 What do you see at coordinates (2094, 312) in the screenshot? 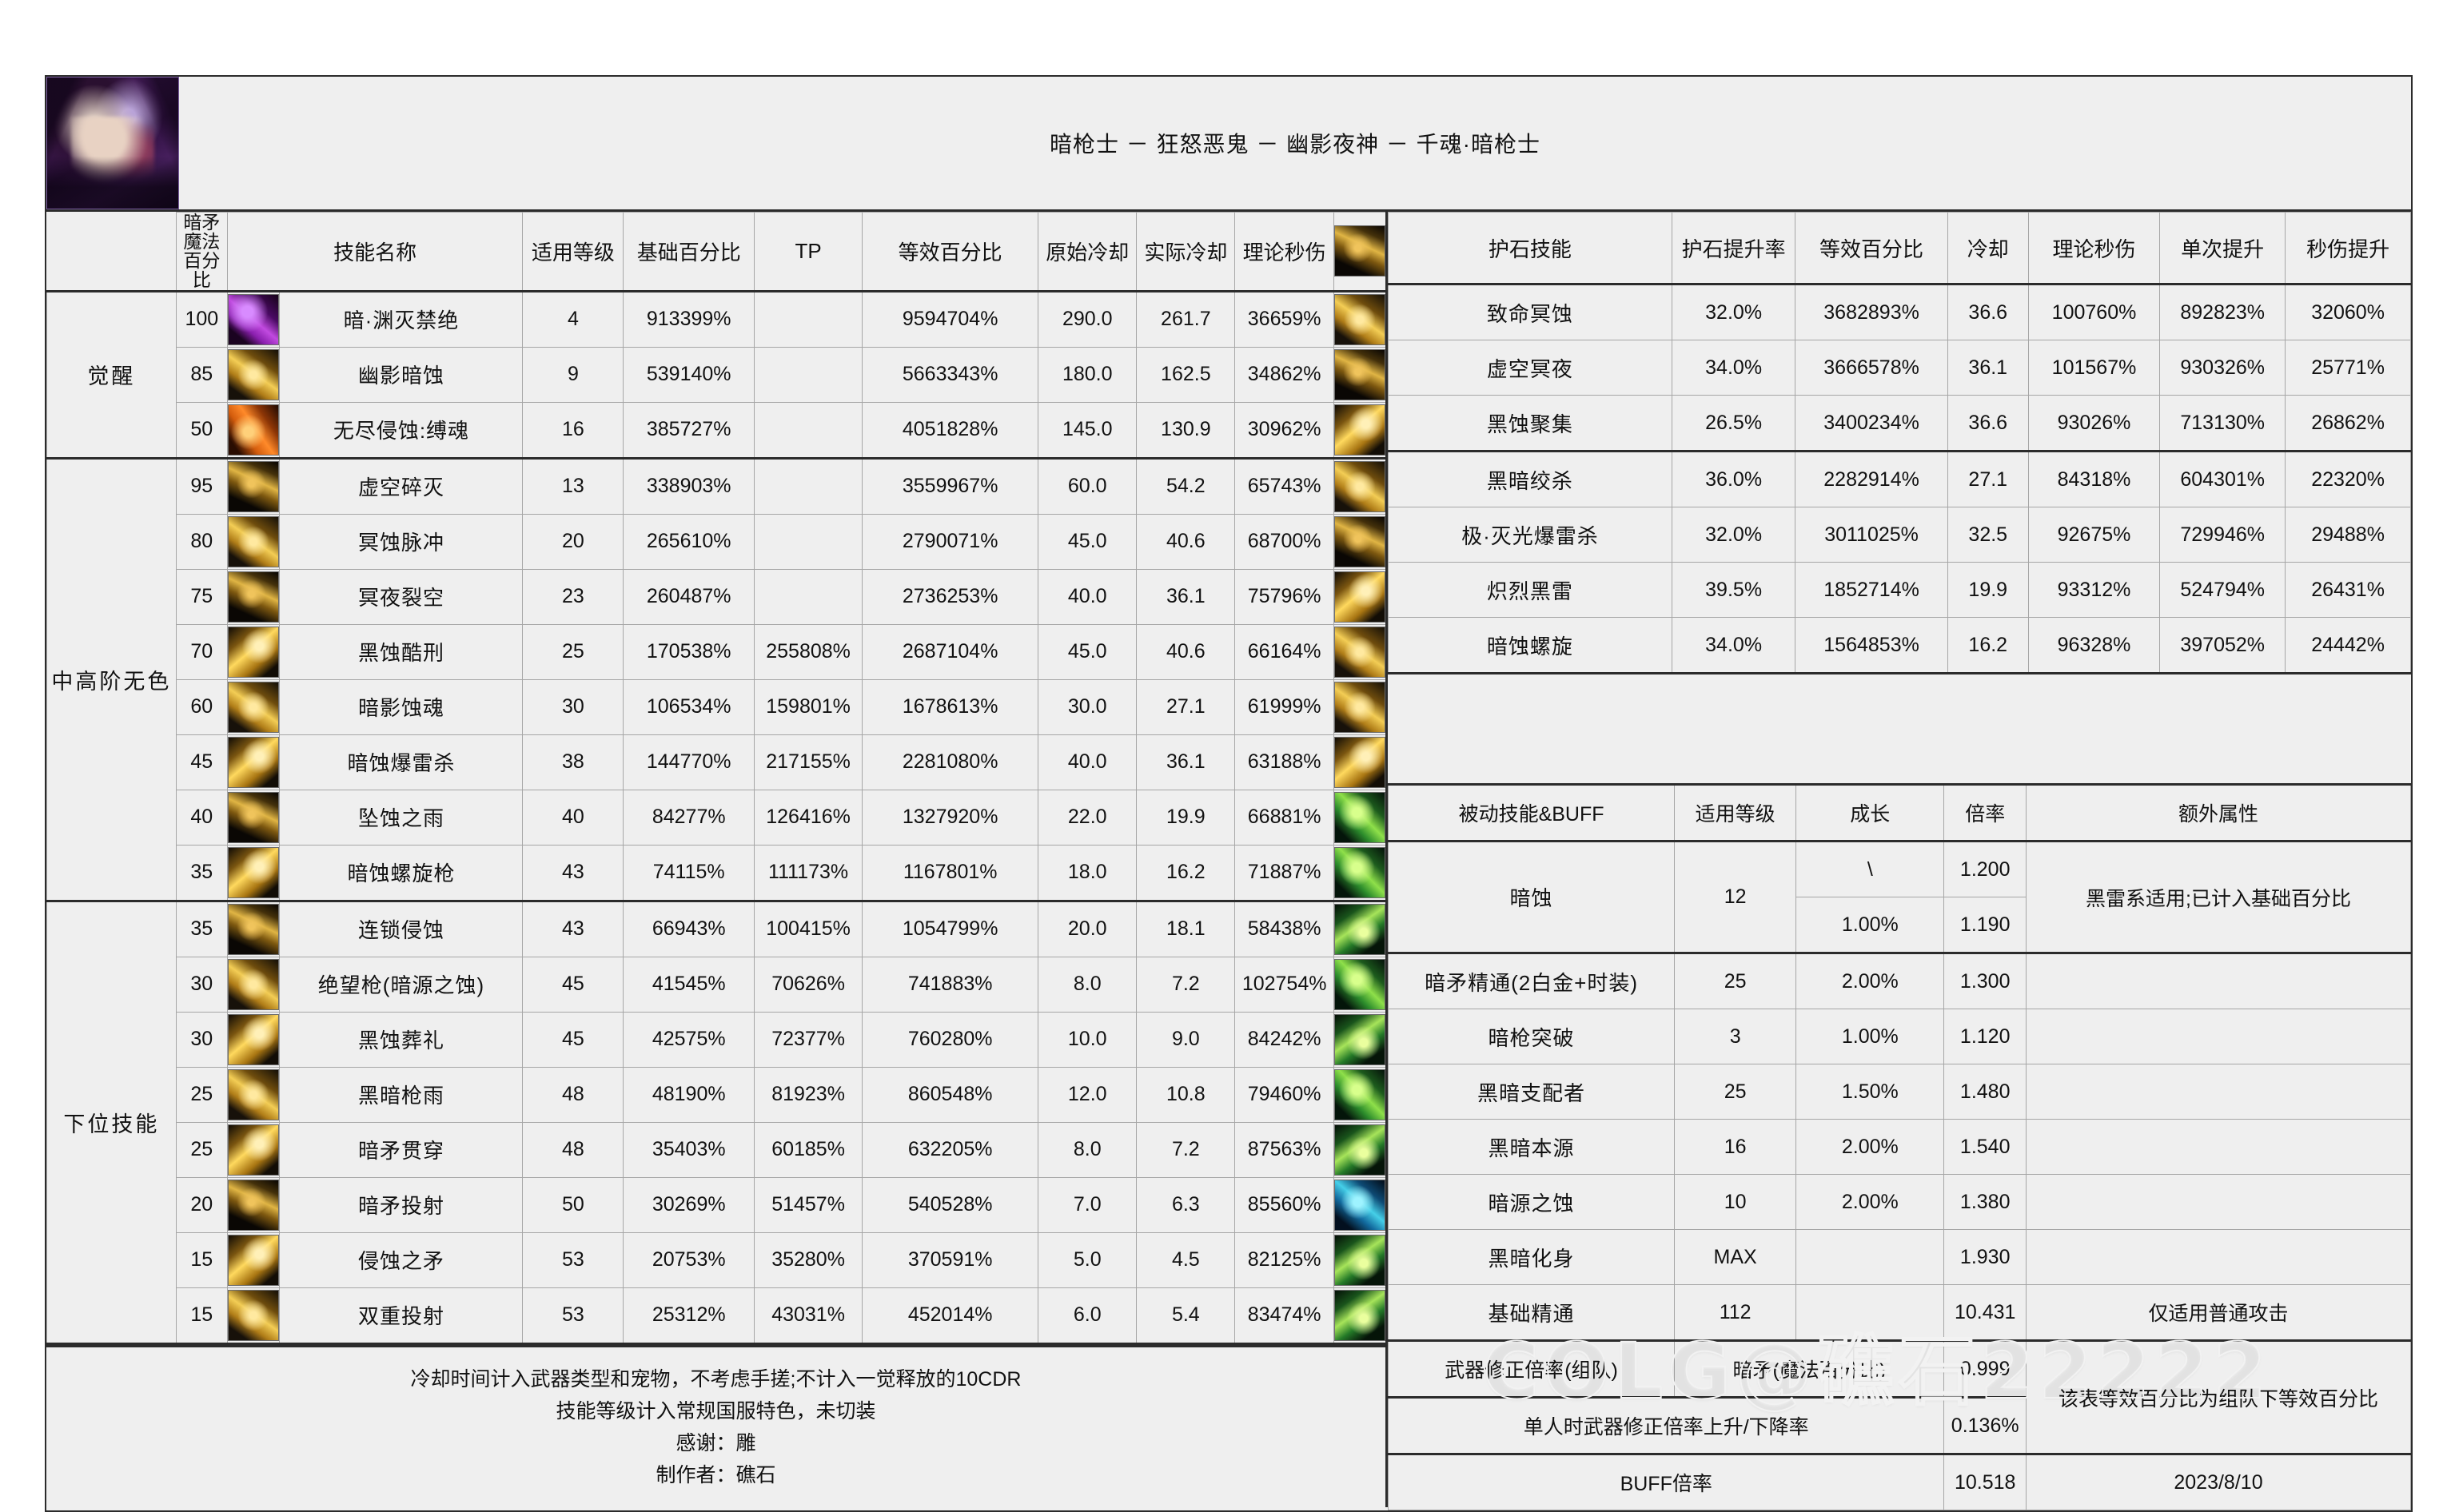
I see `cell-rune-dps: 100760%` at bounding box center [2094, 312].